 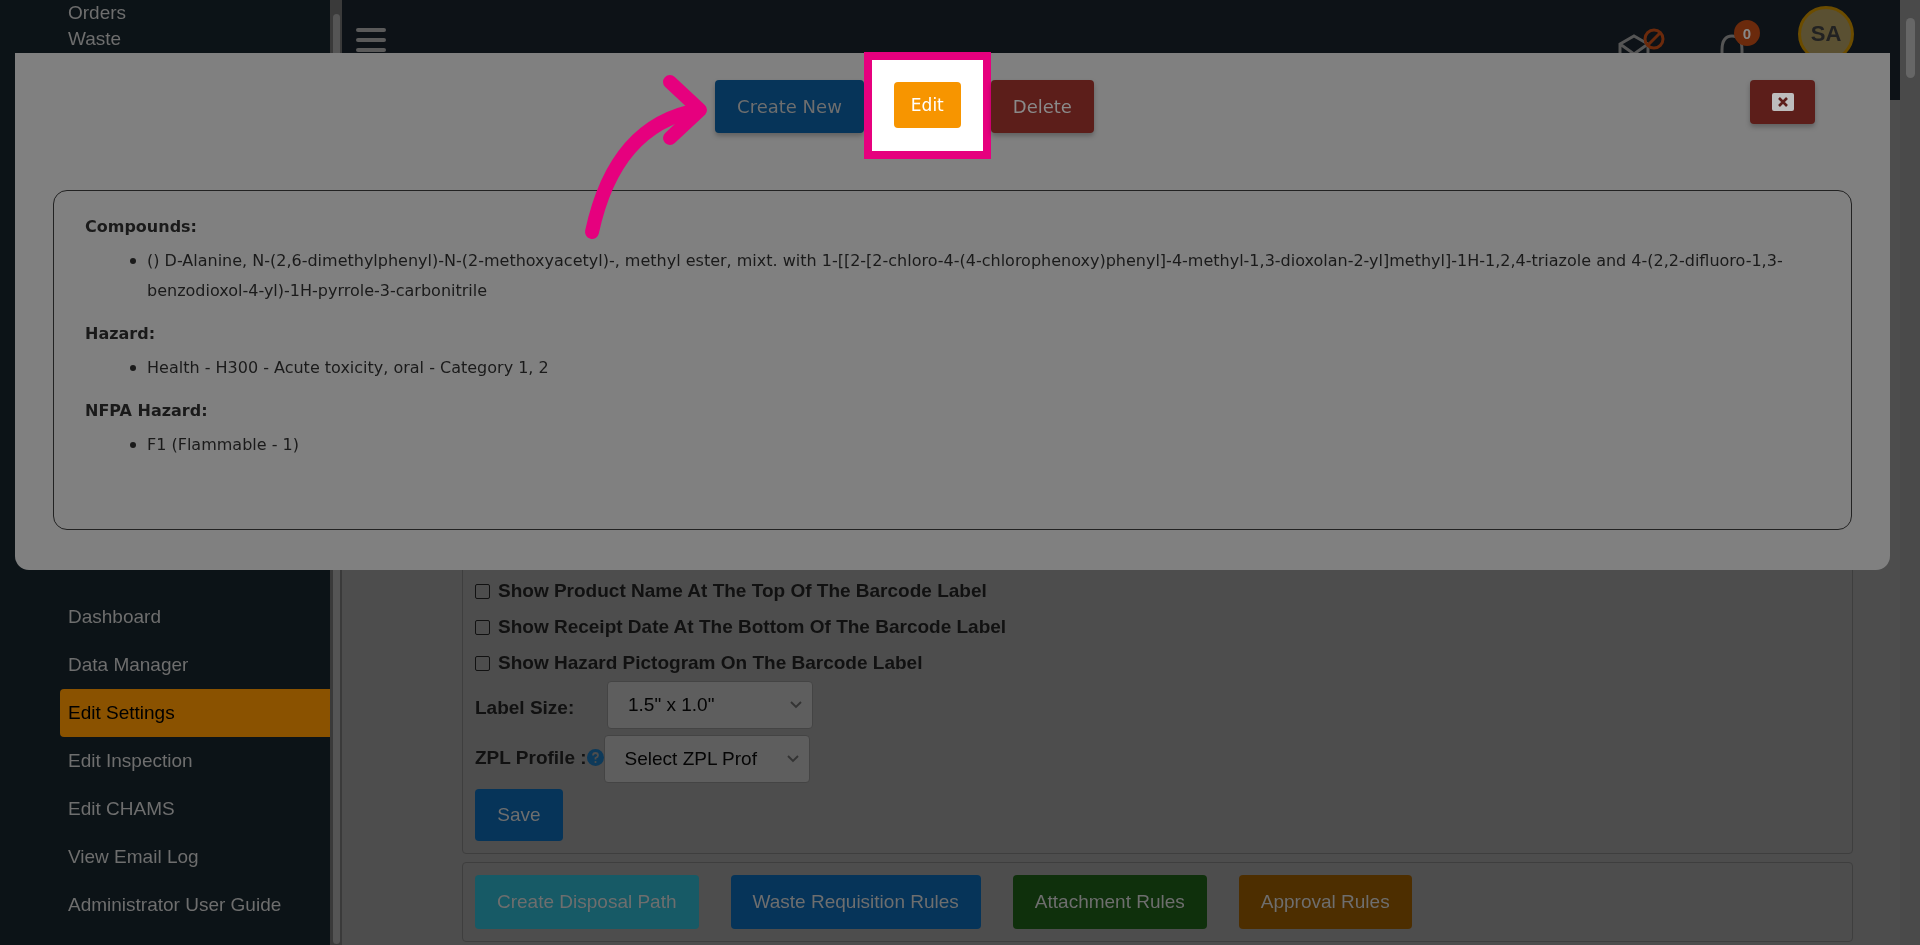 I want to click on rule-button: Approval Rules, so click(x=1325, y=902).